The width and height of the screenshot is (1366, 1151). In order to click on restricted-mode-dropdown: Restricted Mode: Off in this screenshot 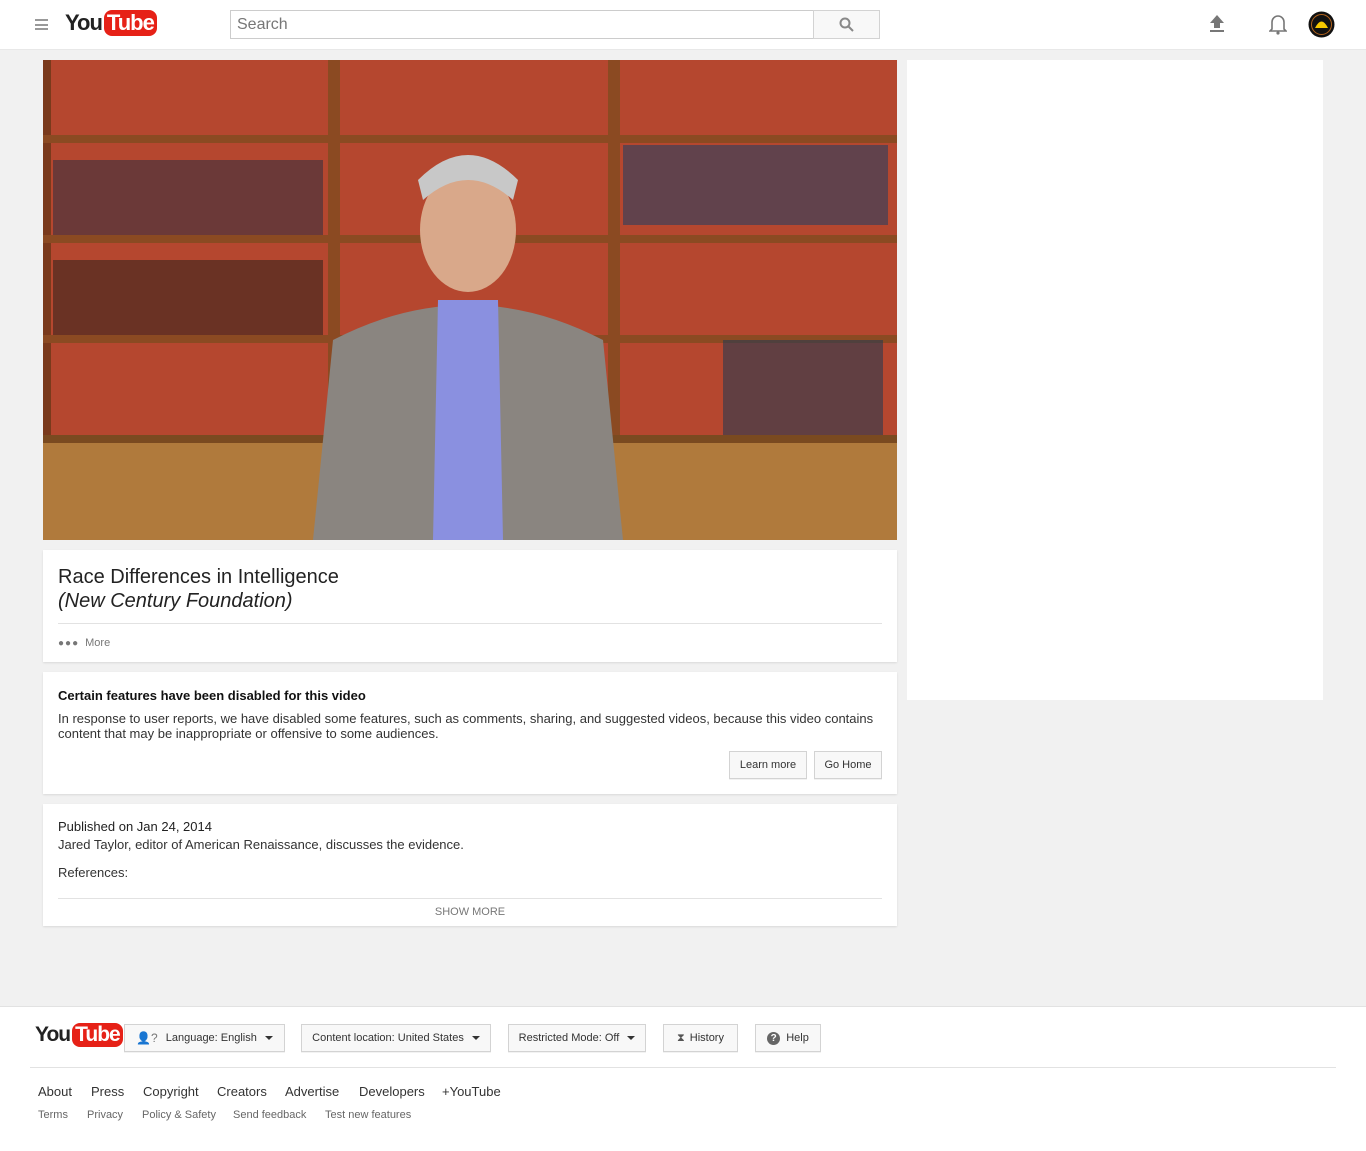, I will do `click(577, 1038)`.